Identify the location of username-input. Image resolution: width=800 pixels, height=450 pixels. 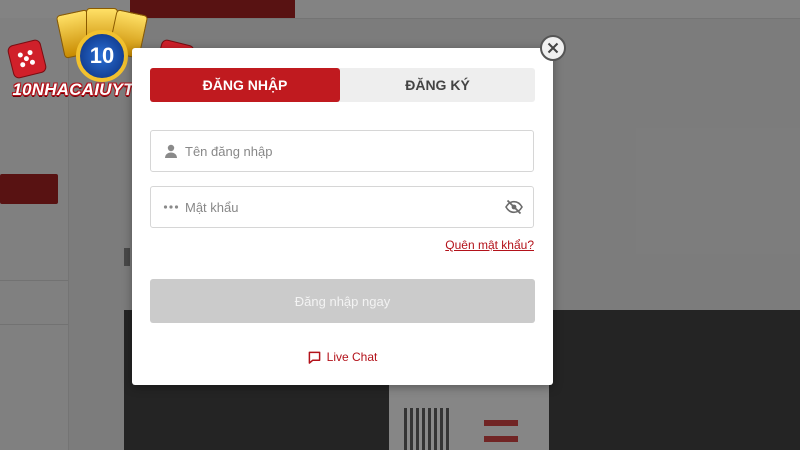
(335, 151).